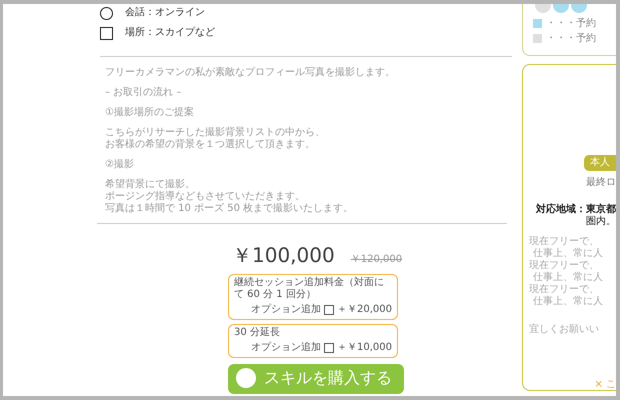 This screenshot has height=400, width=620. I want to click on option-price: ＋￥10,000, so click(364, 348).